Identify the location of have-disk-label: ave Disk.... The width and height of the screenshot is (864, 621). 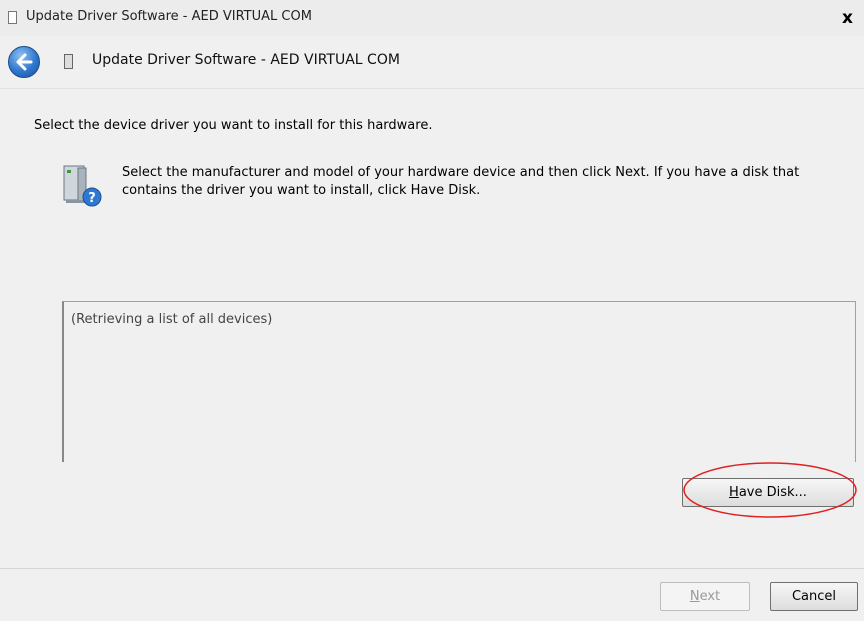
(772, 492).